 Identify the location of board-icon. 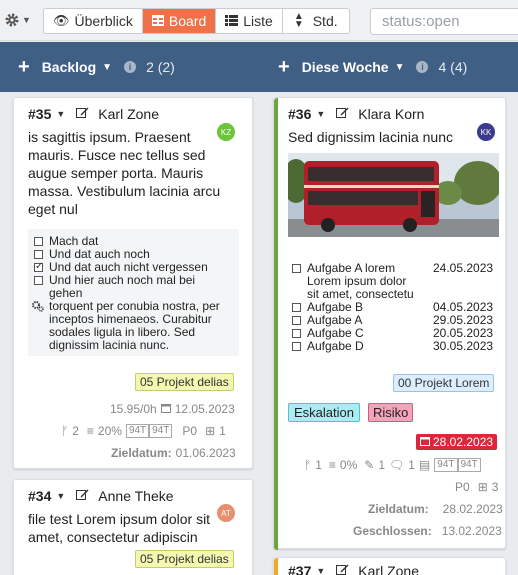
(157, 21).